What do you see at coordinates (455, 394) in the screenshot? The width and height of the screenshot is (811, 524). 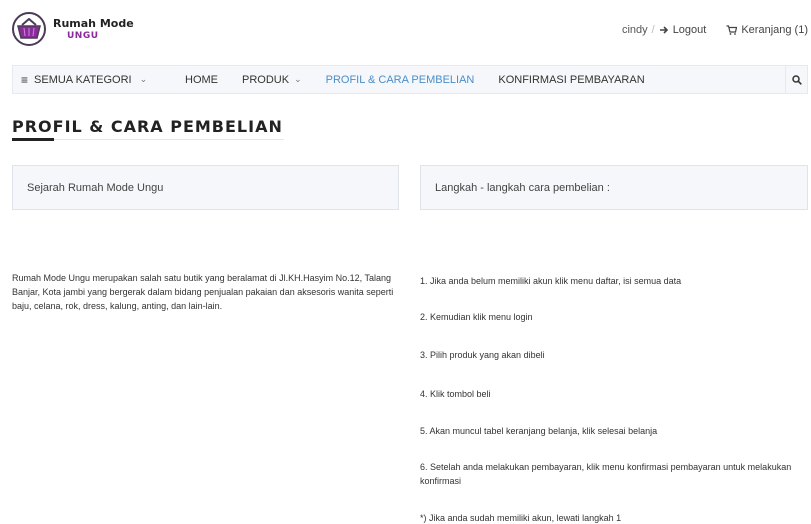 I see `step-item: 4. Klik tombol beli` at bounding box center [455, 394].